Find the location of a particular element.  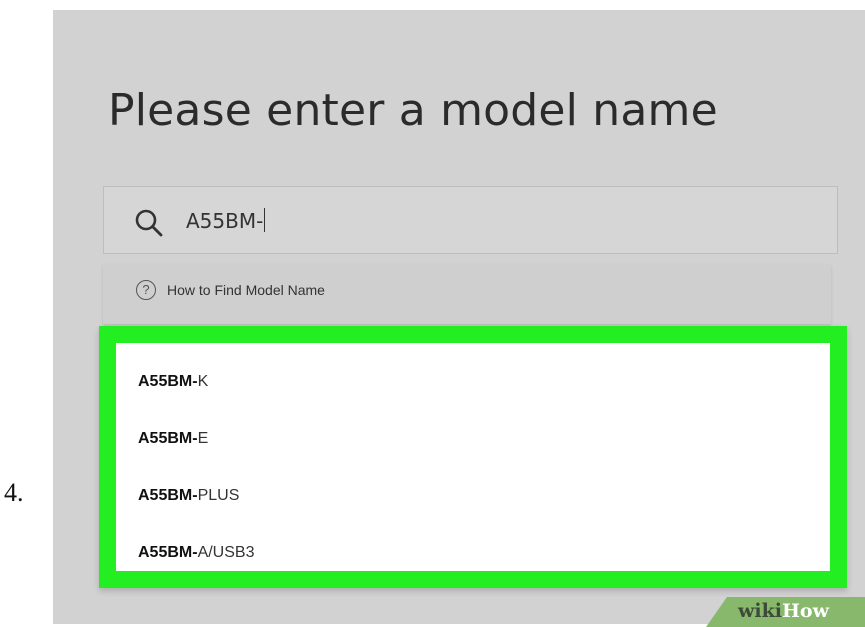

search-icon is located at coordinates (149, 223).